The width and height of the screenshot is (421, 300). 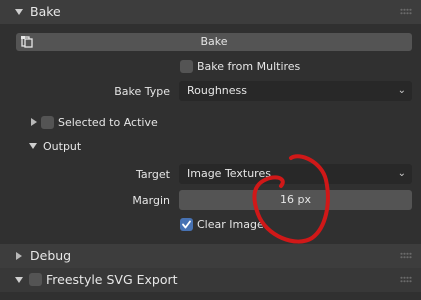 I want to click on red-circle-annotation, so click(x=291, y=199).